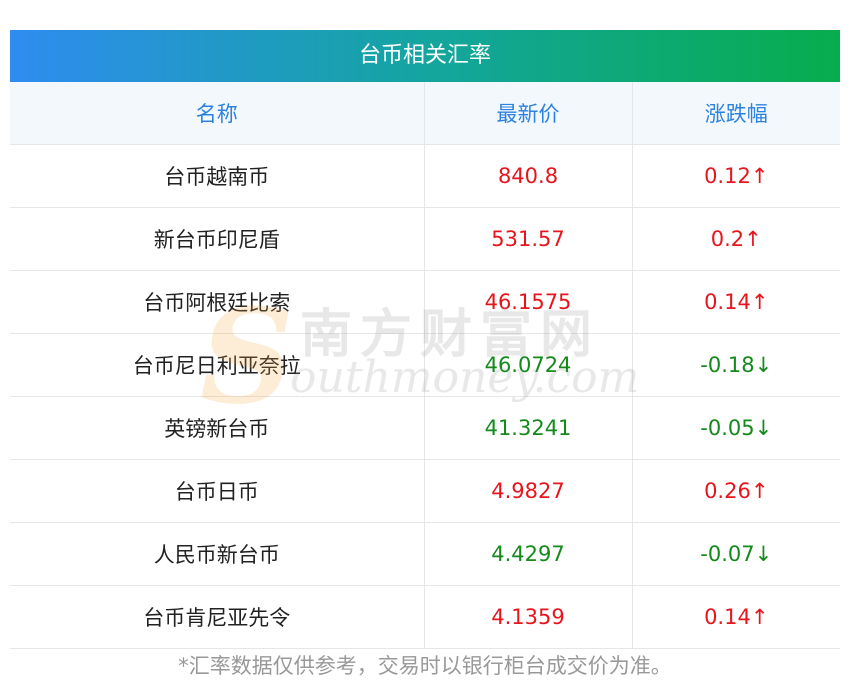 The image size is (850, 697). I want to click on latest-price: 46.1575, so click(527, 302).